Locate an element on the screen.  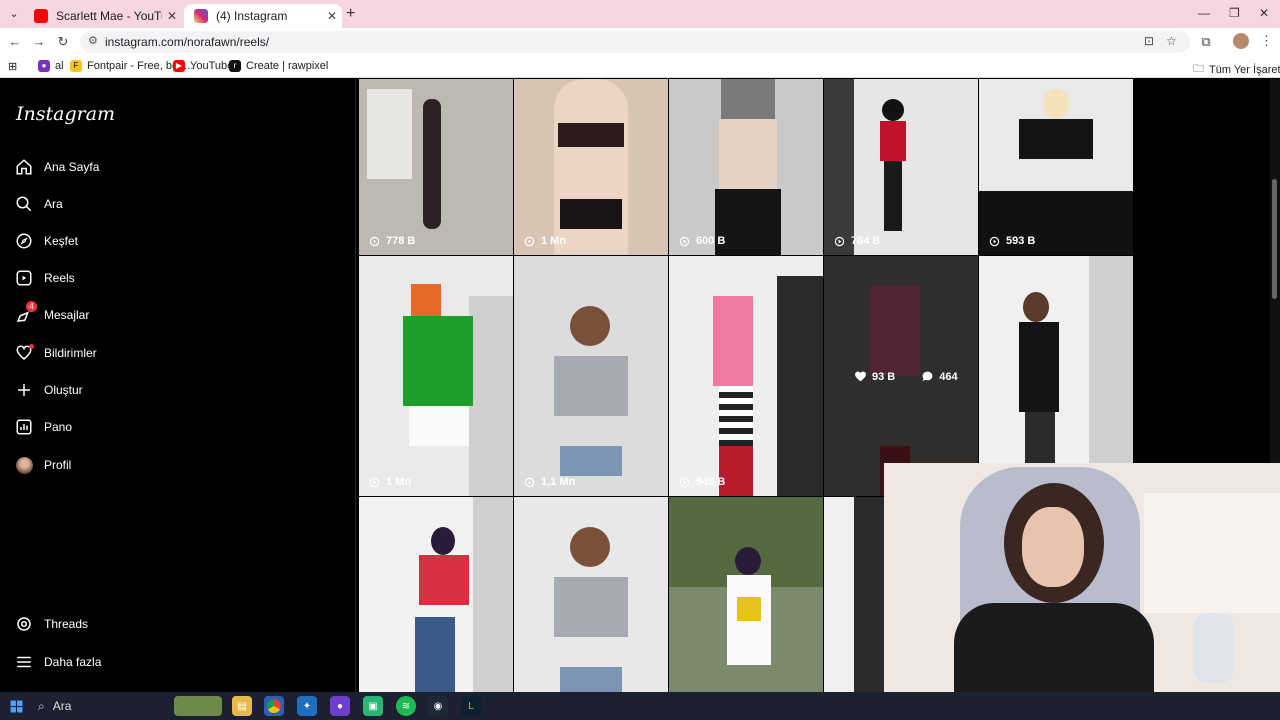
reel-thumbnail: 949 B is located at coordinates (746, 376).